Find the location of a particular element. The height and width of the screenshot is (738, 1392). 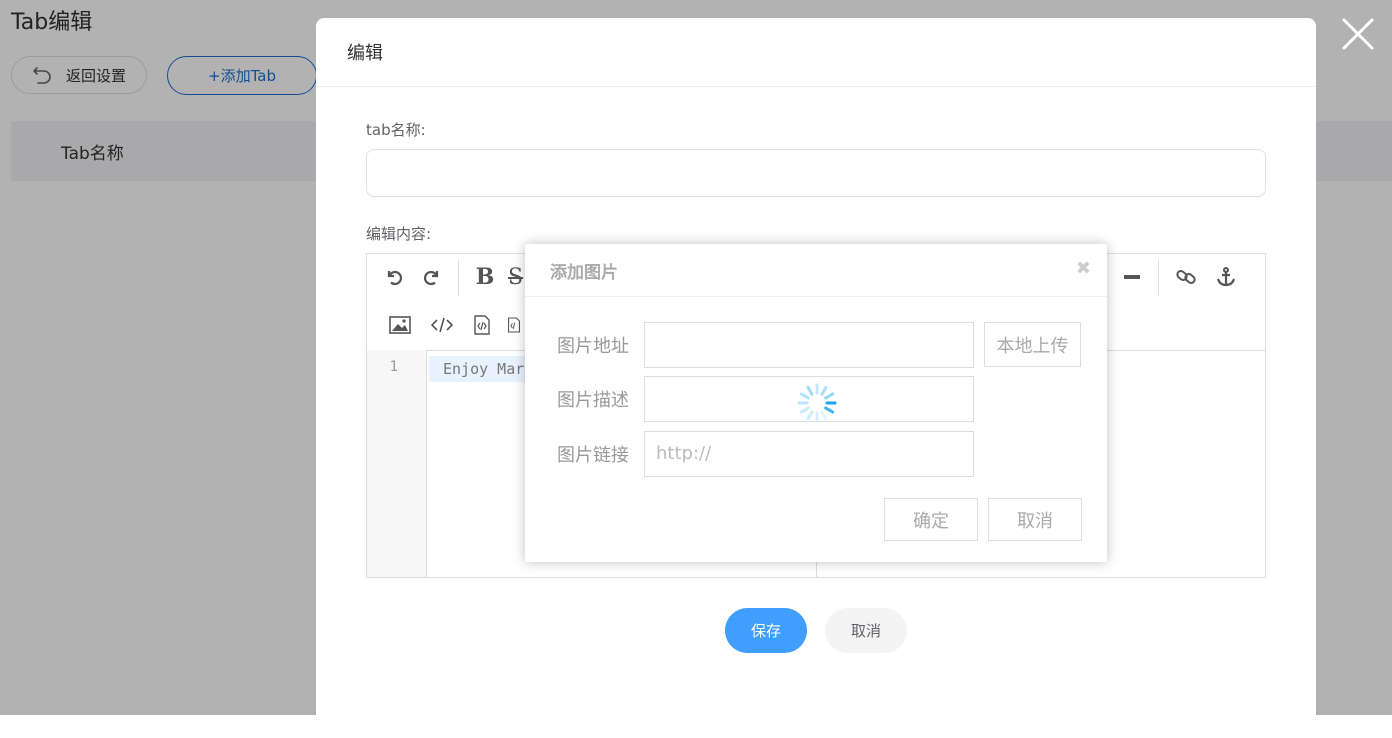

content-label: 编辑内容: is located at coordinates (399, 234).